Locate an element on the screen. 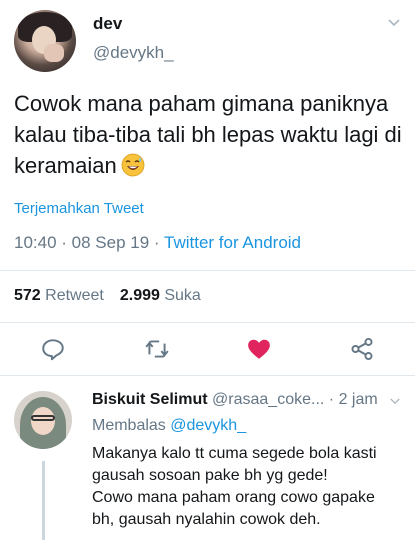 The height and width of the screenshot is (540, 415). tweet-time: 10:40 is located at coordinates (35, 242).